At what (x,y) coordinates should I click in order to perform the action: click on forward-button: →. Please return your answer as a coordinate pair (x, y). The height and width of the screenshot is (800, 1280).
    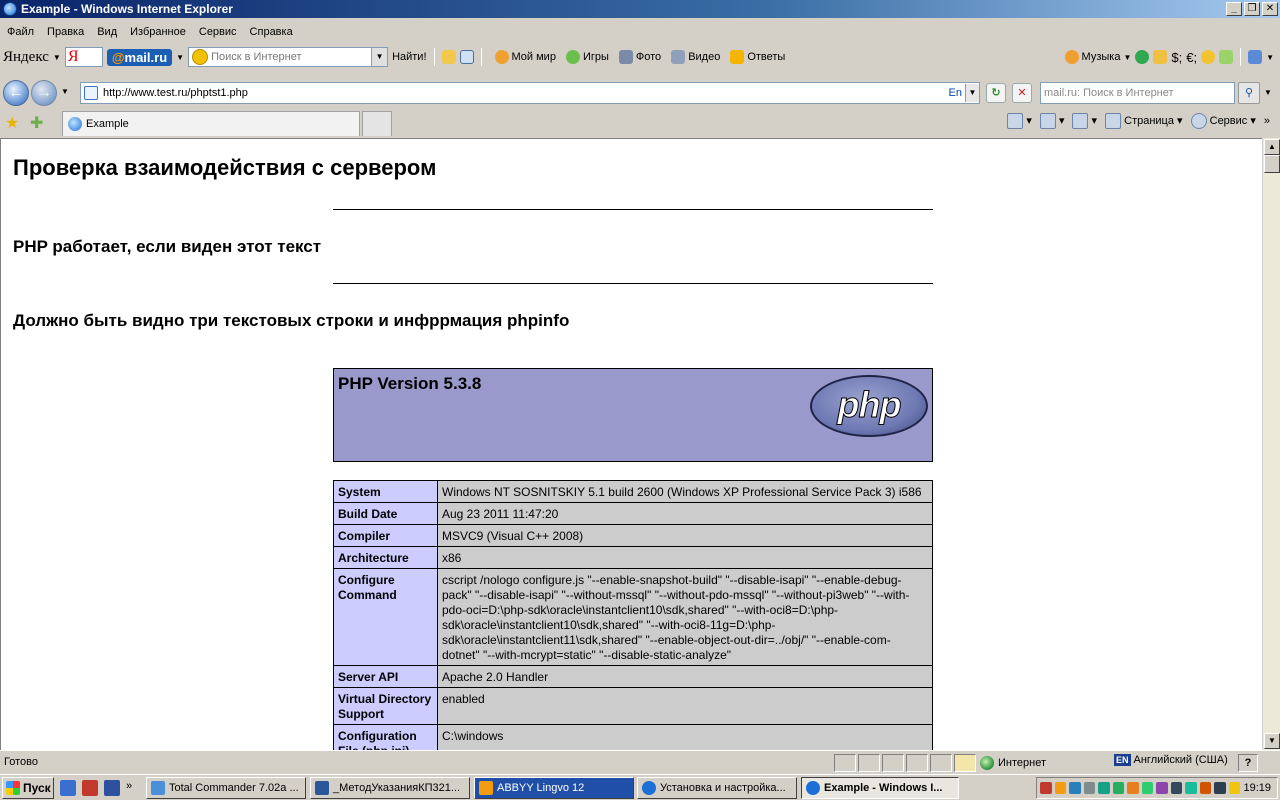
    Looking at the image, I should click on (44, 93).